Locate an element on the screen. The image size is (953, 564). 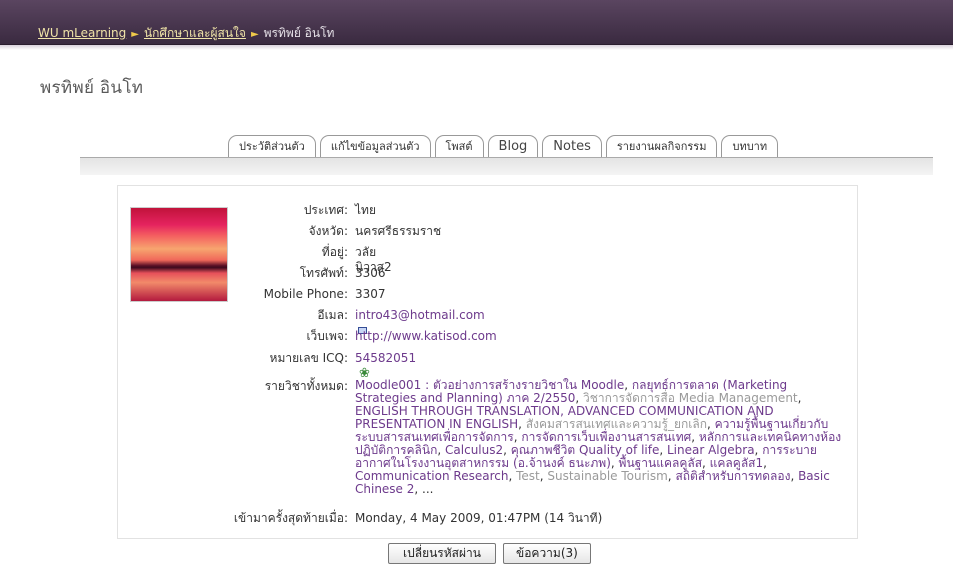
country-value: ไทย is located at coordinates (365, 210).